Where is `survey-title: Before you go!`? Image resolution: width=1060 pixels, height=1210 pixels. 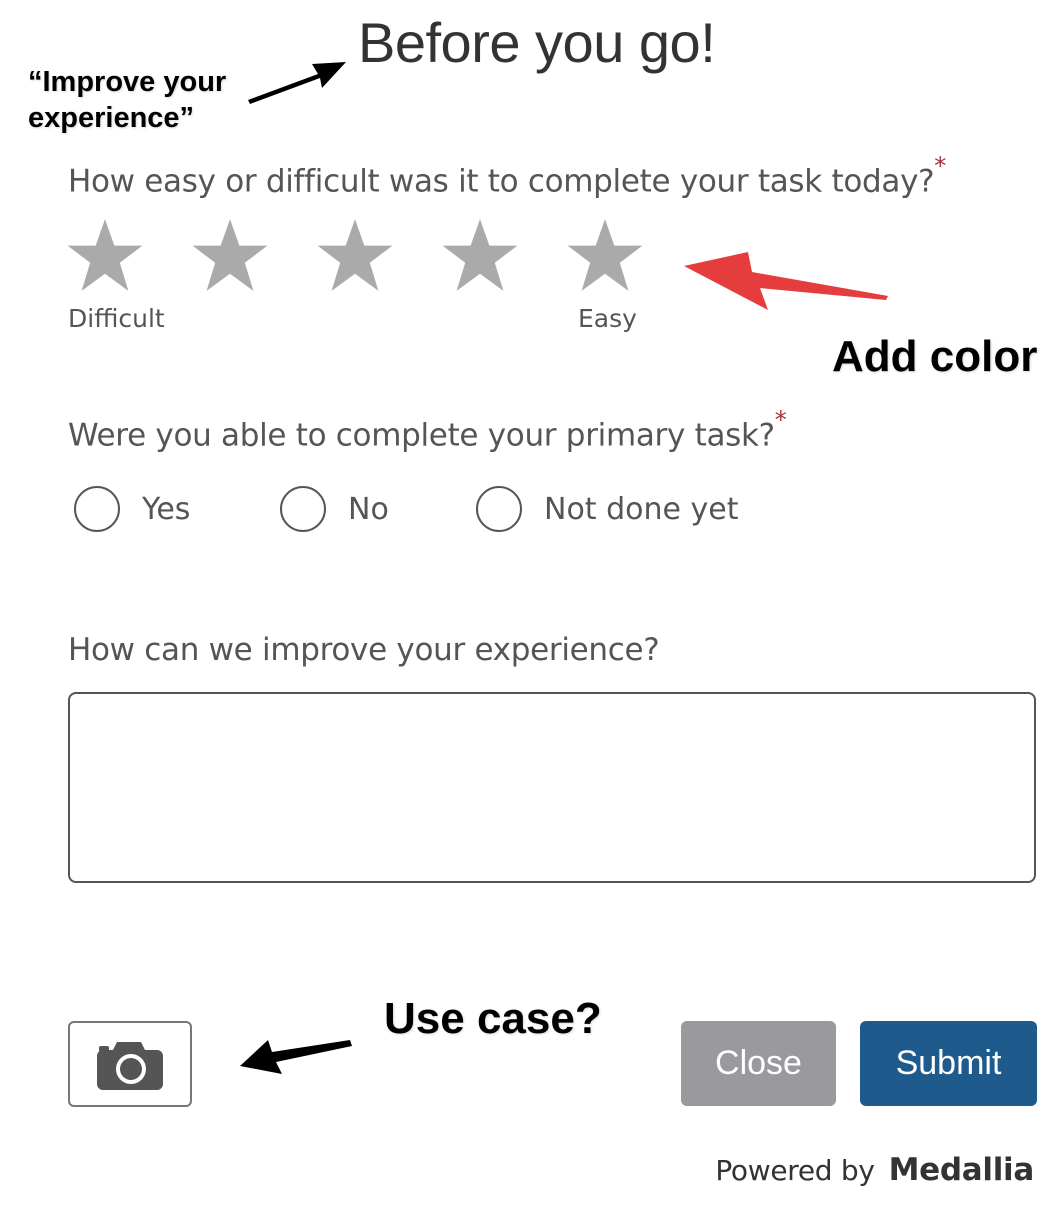
survey-title: Before you go! is located at coordinates (537, 42).